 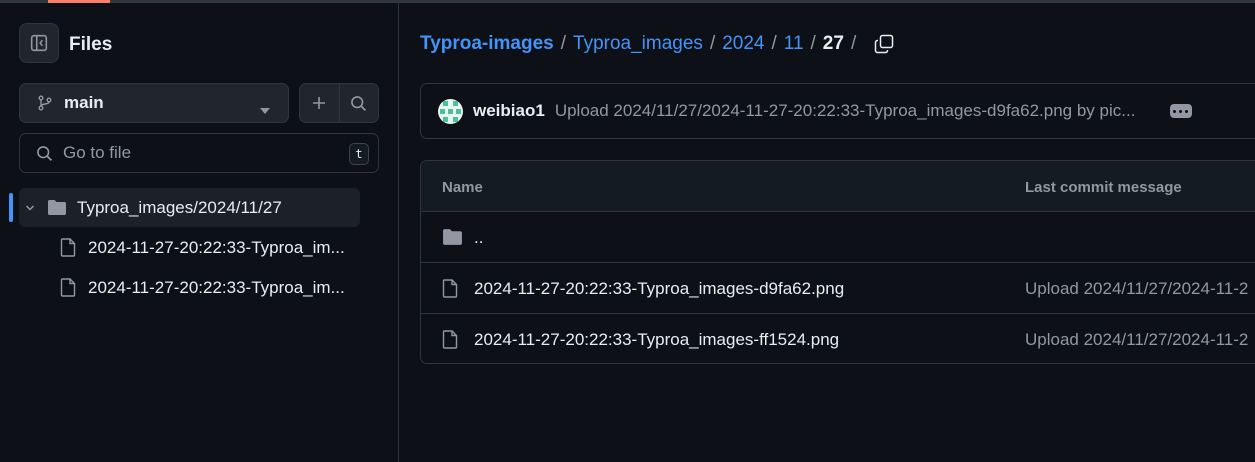 I want to click on plus-icon, so click(x=319, y=103).